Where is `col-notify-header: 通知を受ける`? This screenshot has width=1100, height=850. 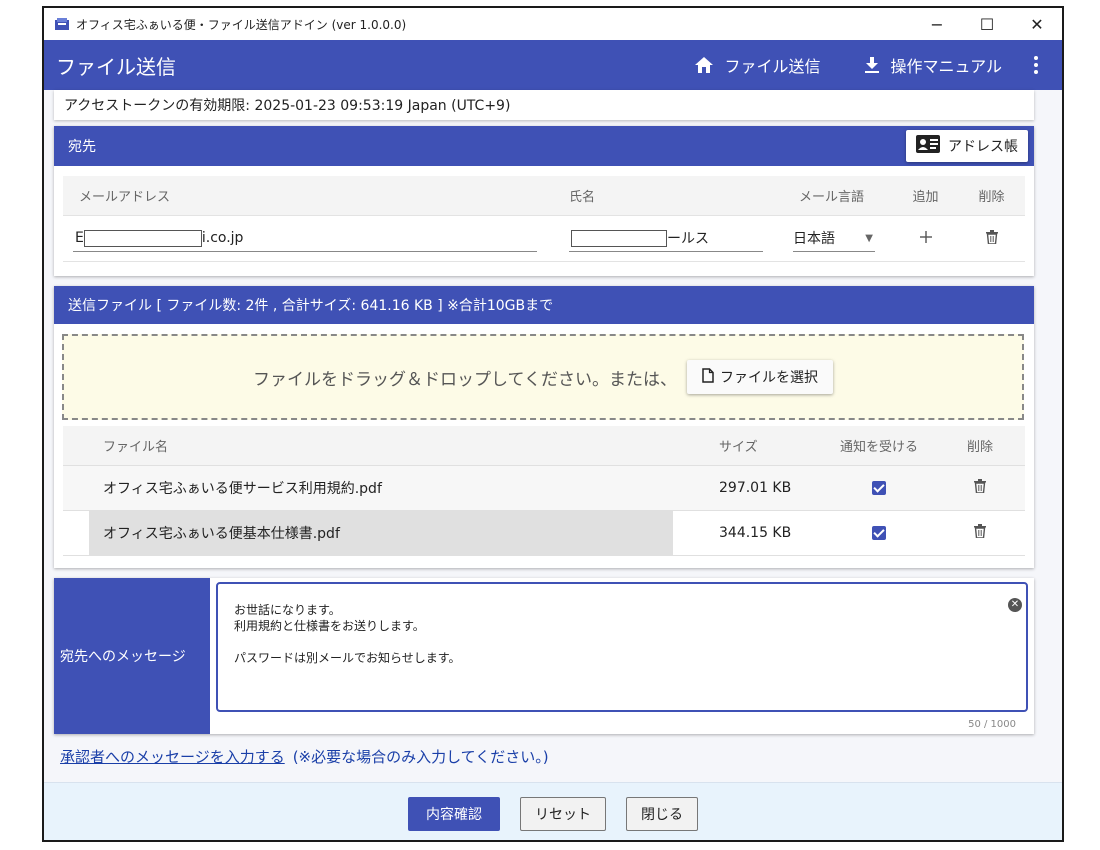 col-notify-header: 通知を受ける is located at coordinates (878, 447).